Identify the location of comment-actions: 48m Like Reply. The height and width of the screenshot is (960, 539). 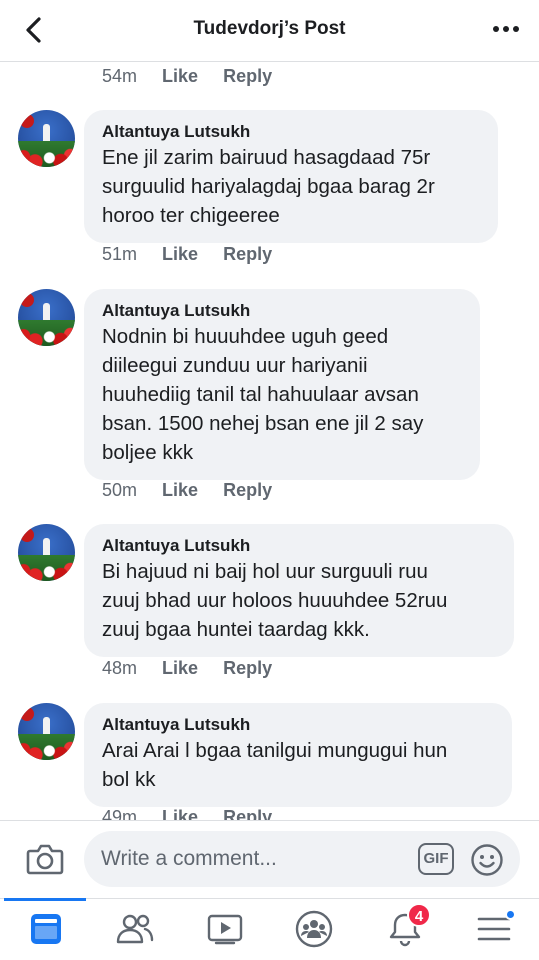
(197, 668).